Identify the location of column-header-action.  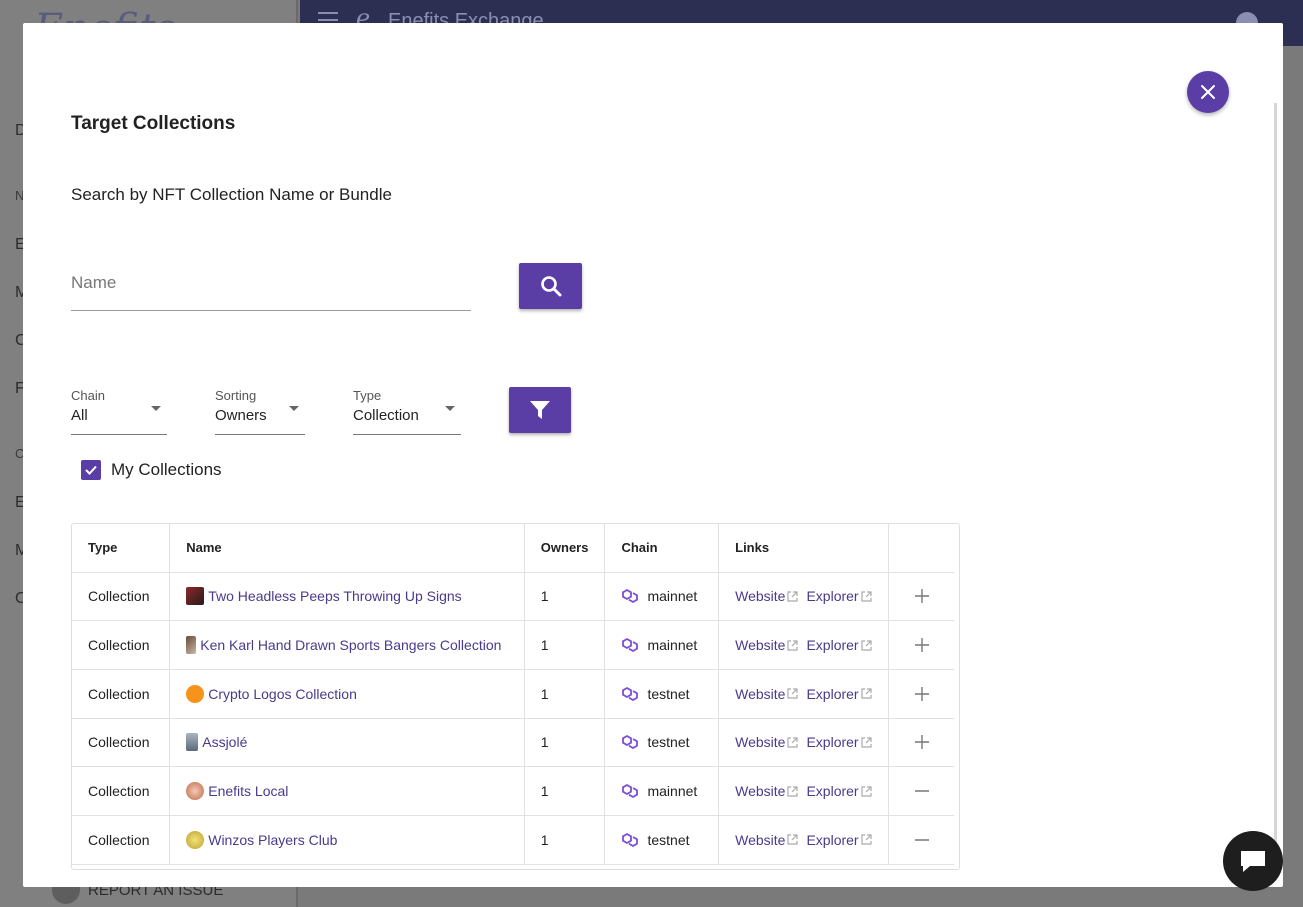
(921, 548).